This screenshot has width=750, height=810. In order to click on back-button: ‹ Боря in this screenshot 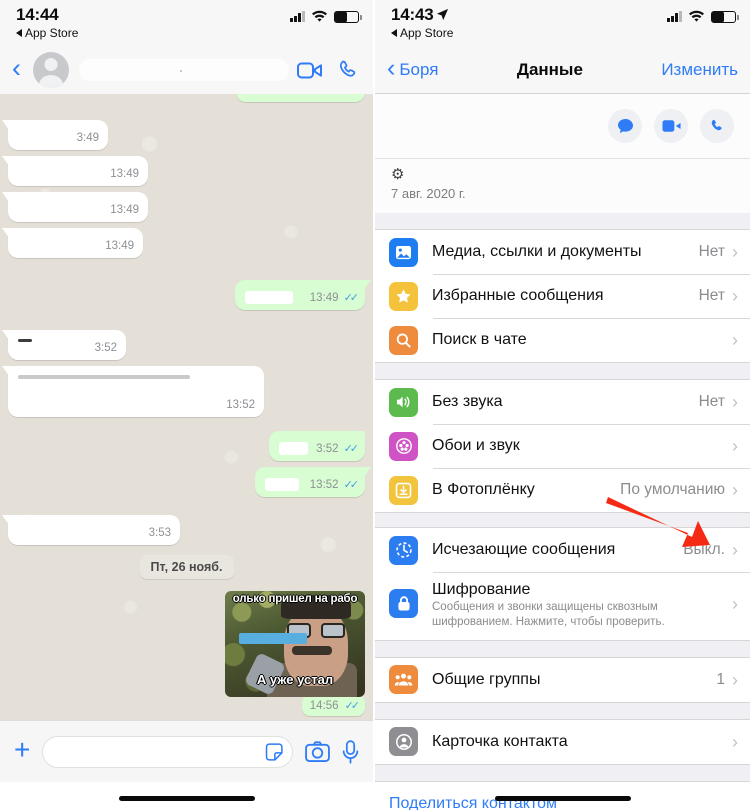, I will do `click(413, 68)`.